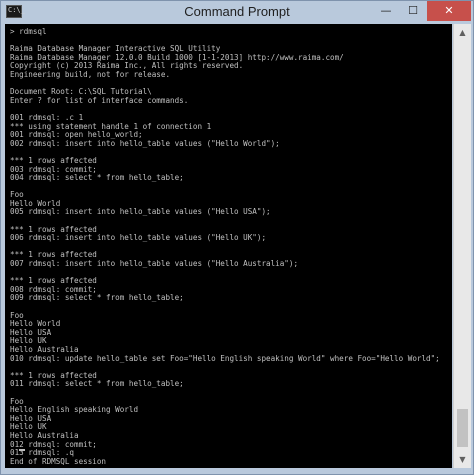 This screenshot has width=474, height=475. What do you see at coordinates (462, 428) in the screenshot?
I see `scrollbar-thumb` at bounding box center [462, 428].